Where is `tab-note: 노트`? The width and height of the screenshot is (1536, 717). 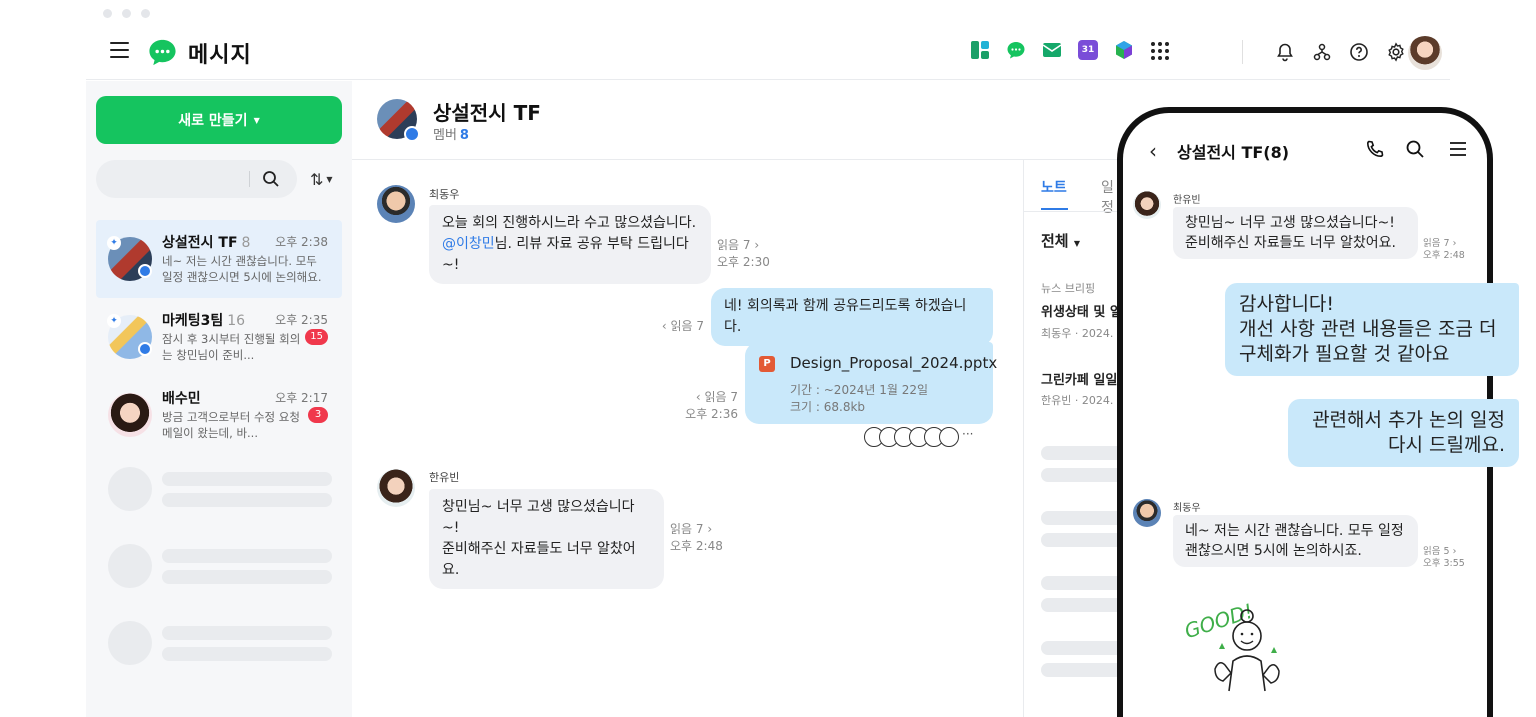
tab-note: 노트 is located at coordinates (1054, 187).